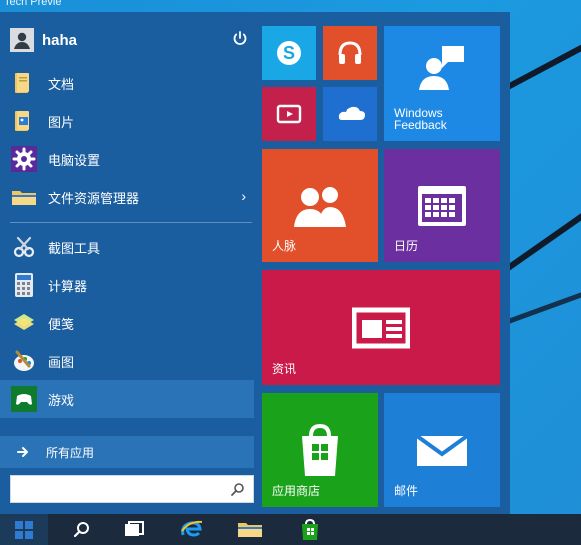 The height and width of the screenshot is (545, 581). What do you see at coordinates (442, 205) in the screenshot?
I see `tile-calendar: 日历` at bounding box center [442, 205].